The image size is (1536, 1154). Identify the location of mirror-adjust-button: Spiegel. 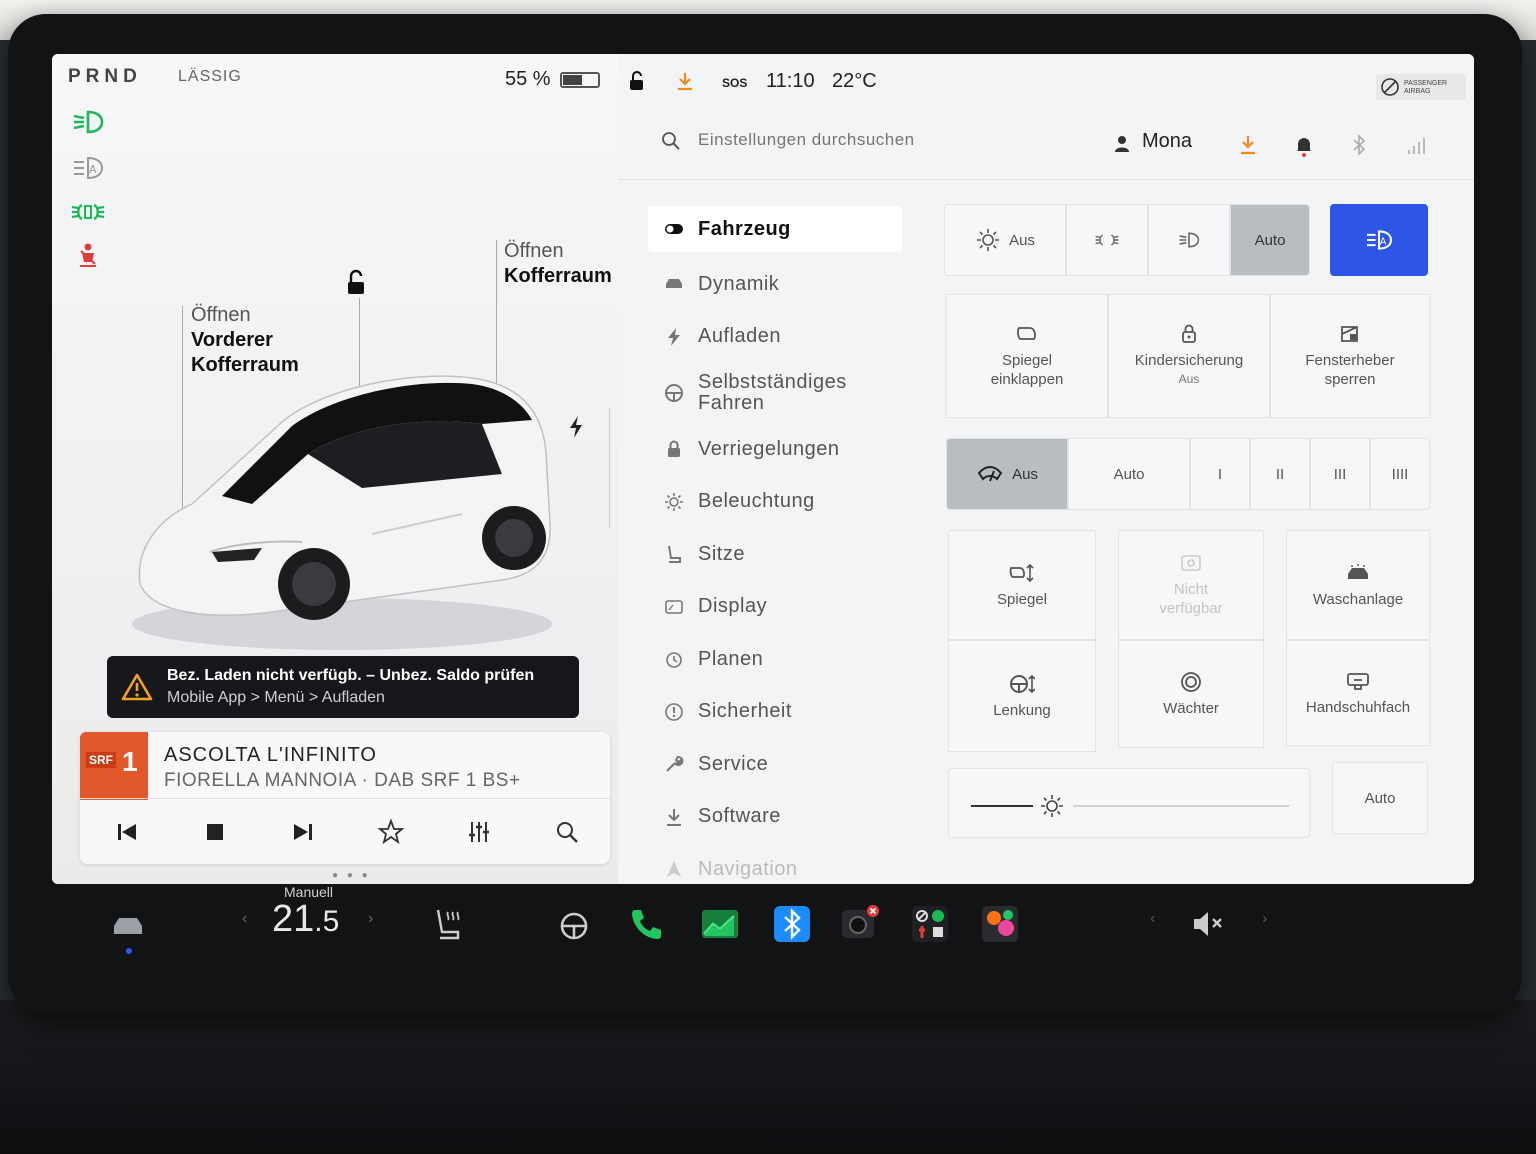
(1022, 585).